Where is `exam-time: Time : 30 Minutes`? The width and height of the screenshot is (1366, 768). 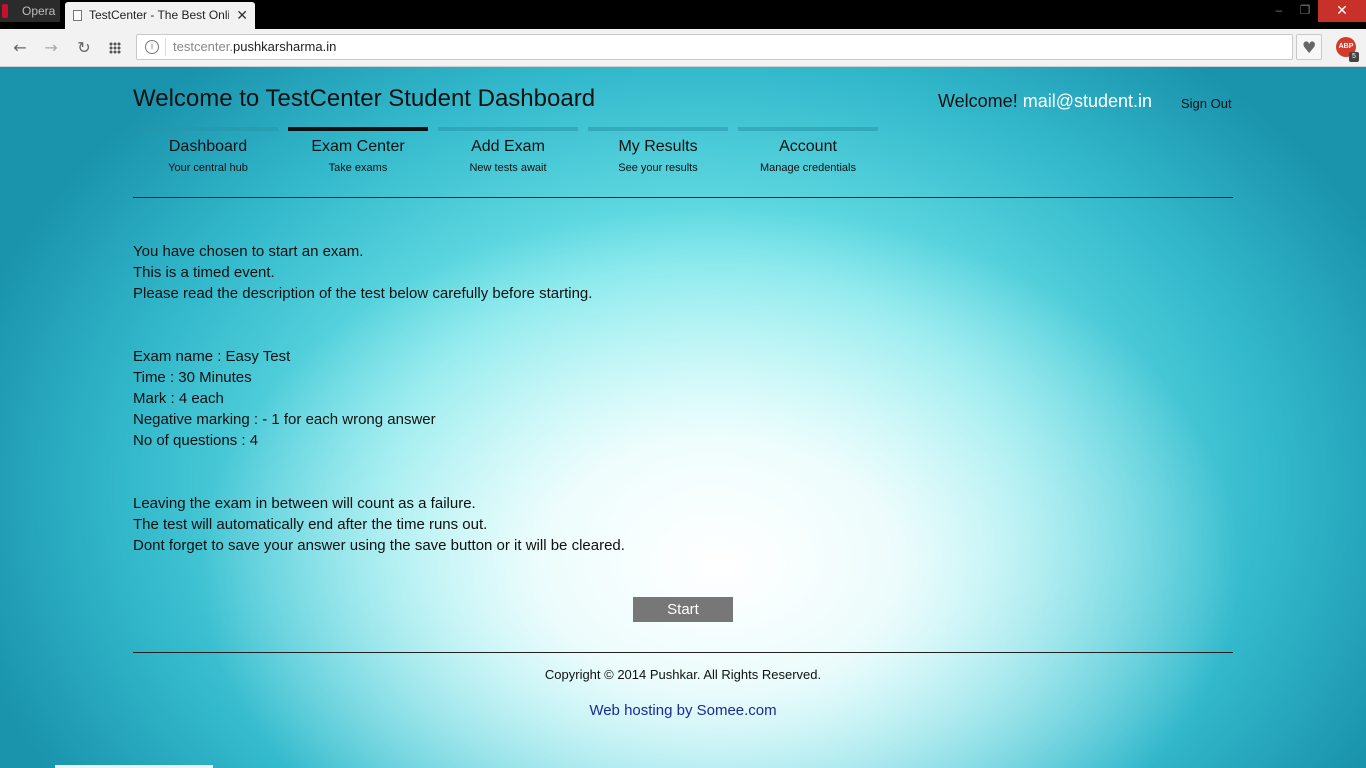
exam-time: Time : 30 Minutes is located at coordinates (192, 377).